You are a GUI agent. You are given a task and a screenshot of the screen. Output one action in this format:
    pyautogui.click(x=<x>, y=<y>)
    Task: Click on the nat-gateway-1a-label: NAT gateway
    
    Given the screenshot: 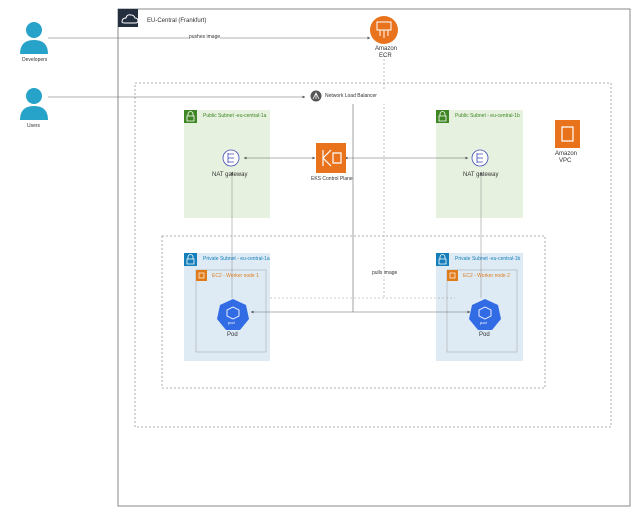 What is the action you would take?
    pyautogui.click(x=230, y=175)
    